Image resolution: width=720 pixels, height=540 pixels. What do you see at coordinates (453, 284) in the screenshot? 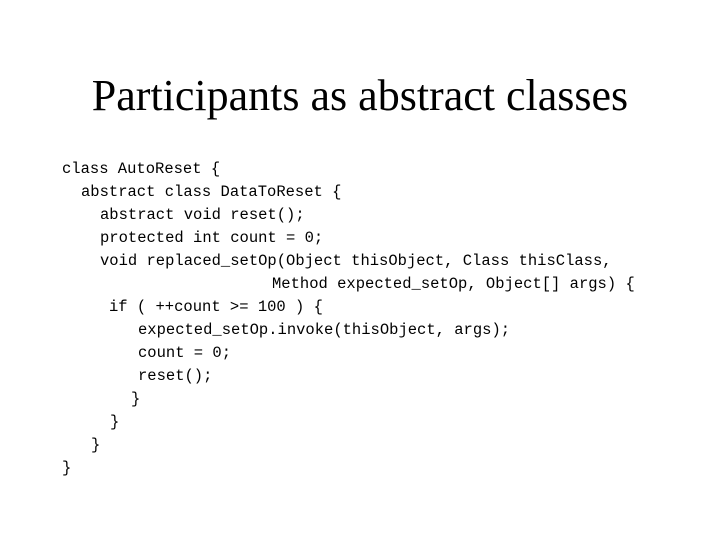
I see `code-line: Method expected_setOp, Object[] args) {` at bounding box center [453, 284].